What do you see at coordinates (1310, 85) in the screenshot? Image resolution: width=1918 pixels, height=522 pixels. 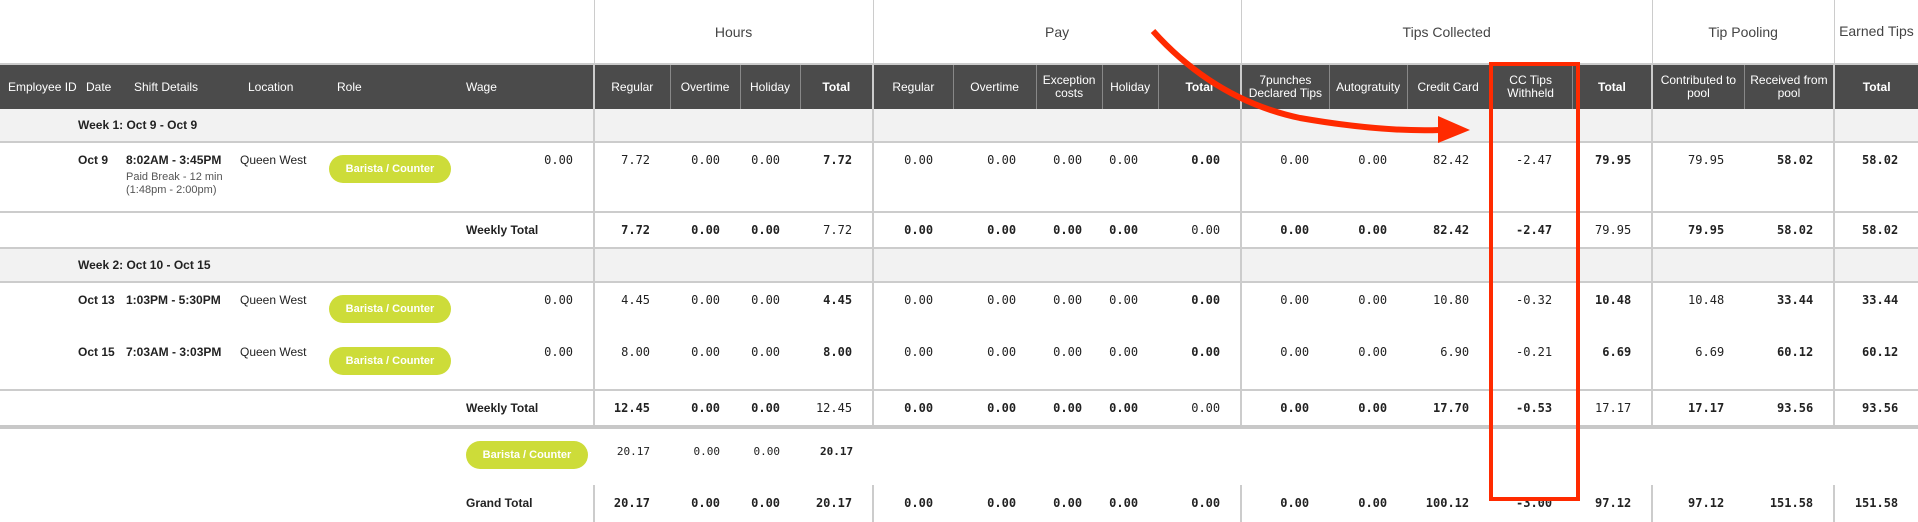 I see `annotation-arrow-icon` at bounding box center [1310, 85].